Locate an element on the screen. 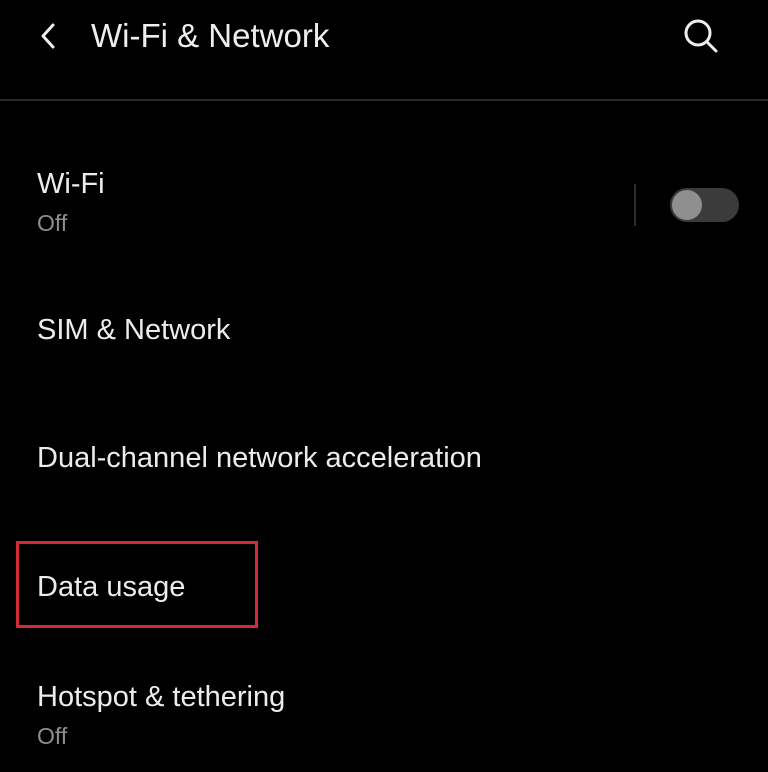 The height and width of the screenshot is (772, 768). search-icon is located at coordinates (701, 36).